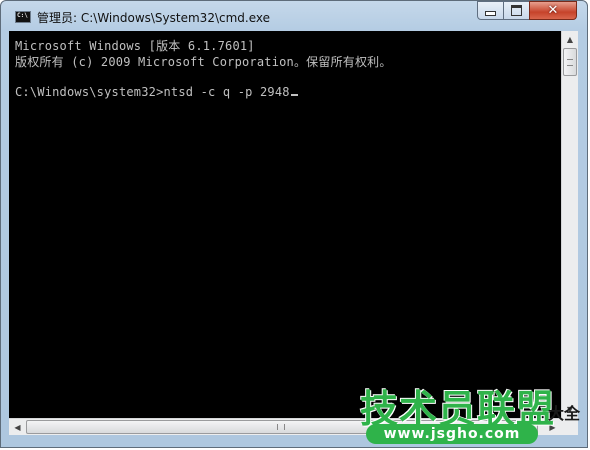  I want to click on arrow-up-icon: ▲, so click(570, 39).